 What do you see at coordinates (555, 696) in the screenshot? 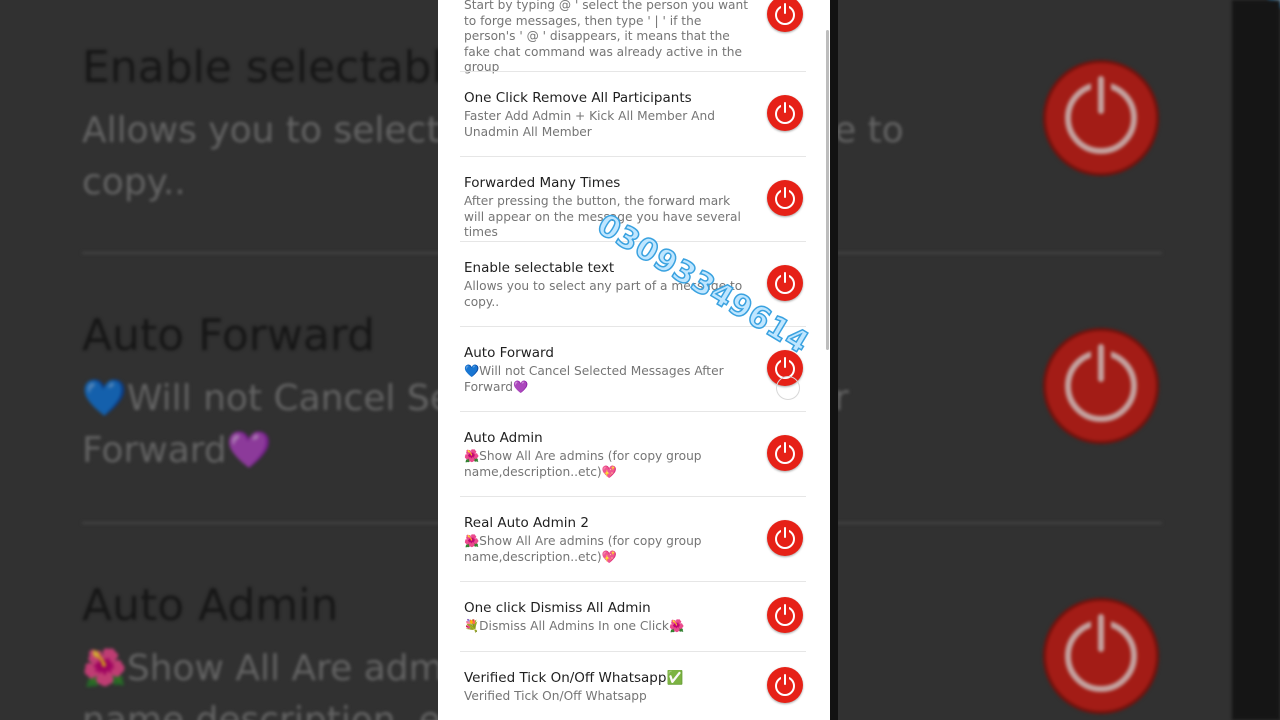
I see `item-desc: Verified Tick On/Off Whatsapp` at bounding box center [555, 696].